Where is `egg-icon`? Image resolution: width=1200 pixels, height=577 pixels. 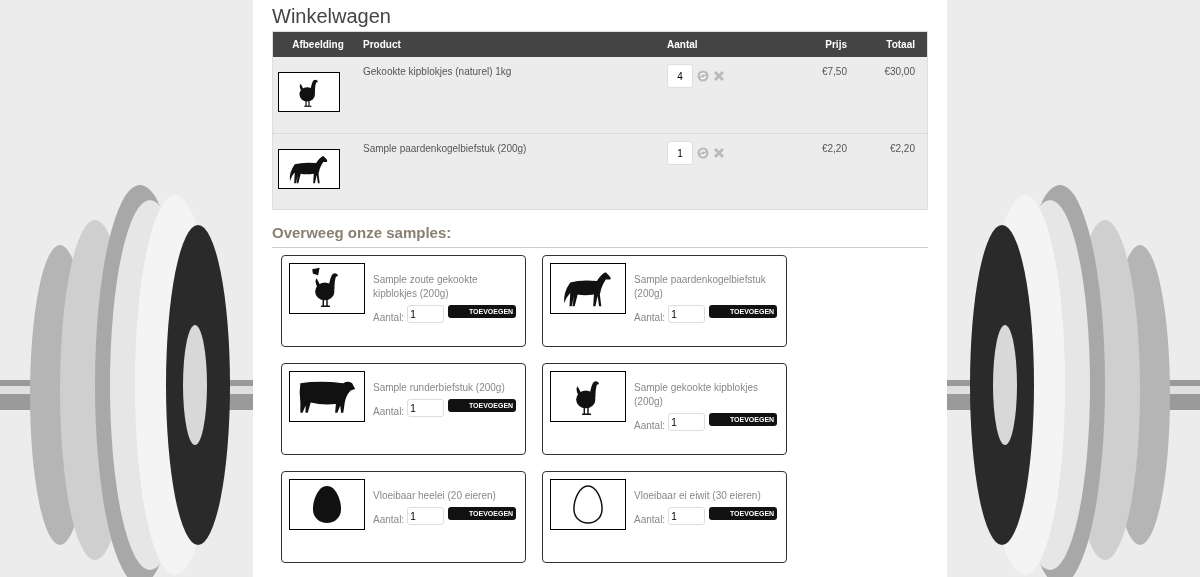
egg-icon is located at coordinates (327, 504).